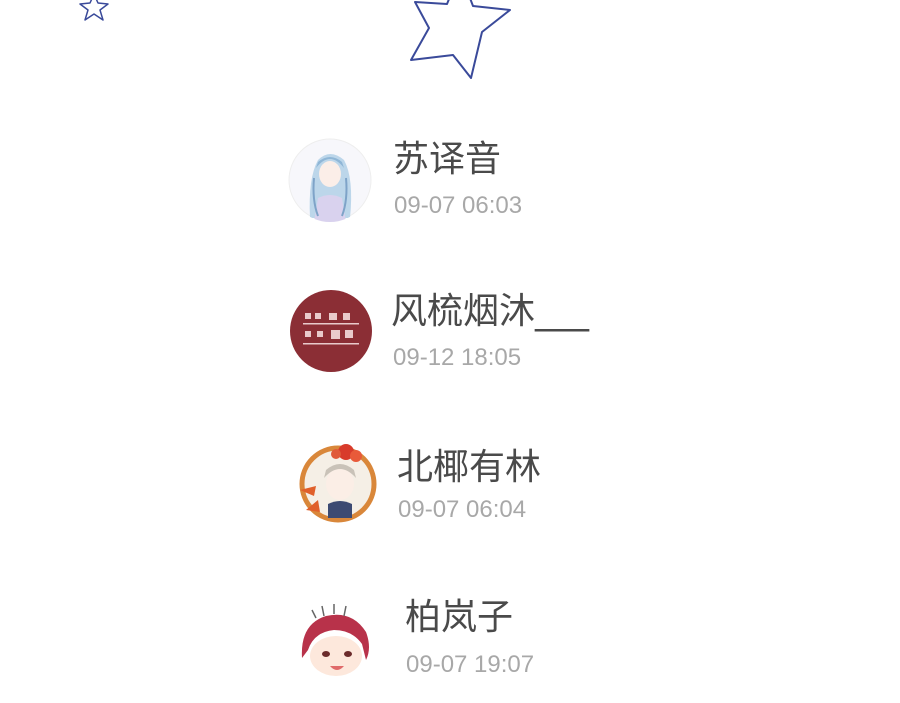 Image resolution: width=900 pixels, height=703 pixels. Describe the element at coordinates (447, 159) in the screenshot. I see `contact-name: 苏译音` at that location.